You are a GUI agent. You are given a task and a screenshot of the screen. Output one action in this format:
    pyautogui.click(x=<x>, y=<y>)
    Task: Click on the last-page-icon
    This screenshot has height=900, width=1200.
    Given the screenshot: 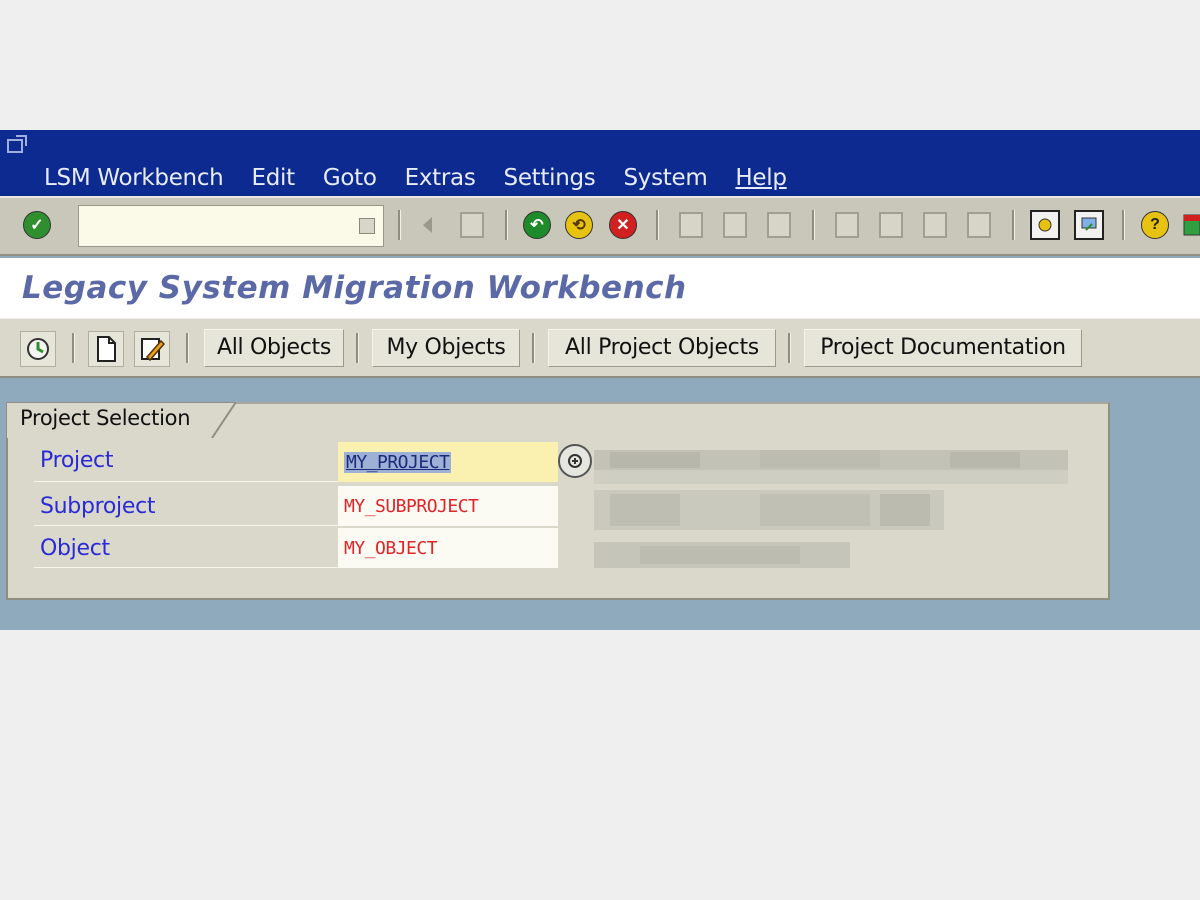 What is the action you would take?
    pyautogui.click(x=979, y=225)
    